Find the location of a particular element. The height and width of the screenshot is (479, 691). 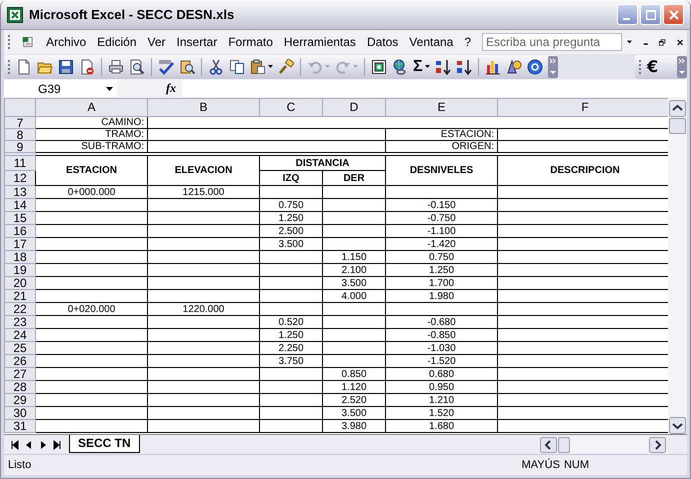

scroll-down-icon is located at coordinates (677, 425).